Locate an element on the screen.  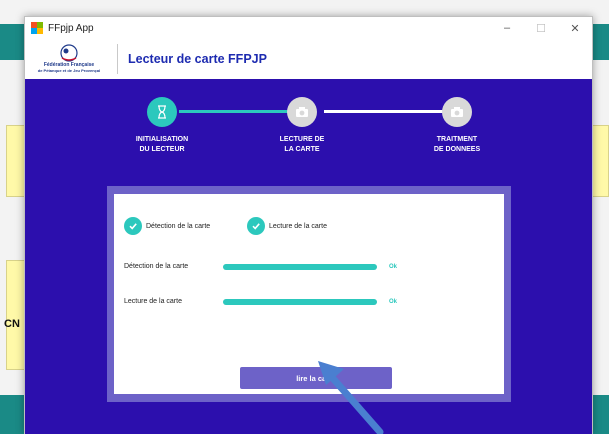
pointer-arrow-annotation is located at coordinates (351, 397).